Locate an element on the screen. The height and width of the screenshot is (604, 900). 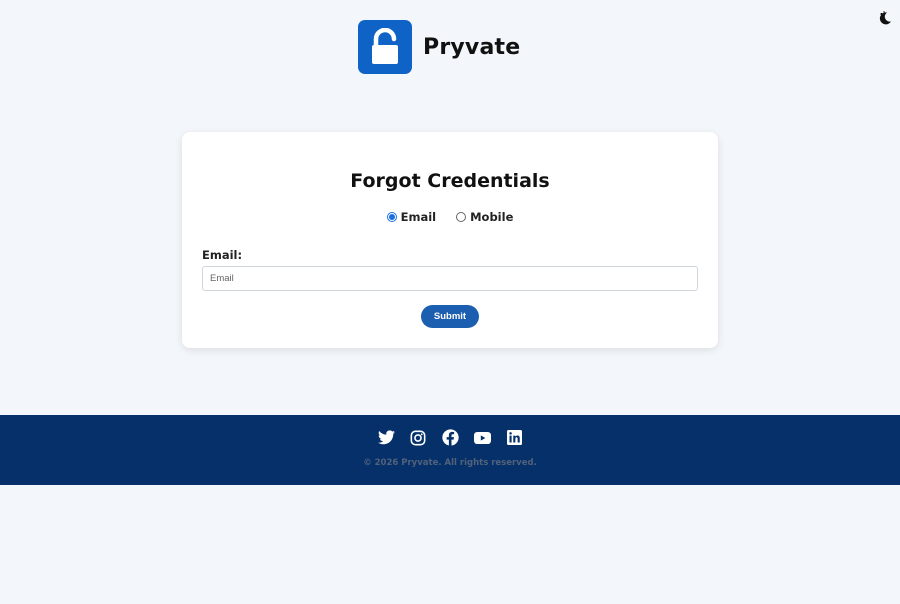
radio-label-mobile: Mobile is located at coordinates (492, 217).